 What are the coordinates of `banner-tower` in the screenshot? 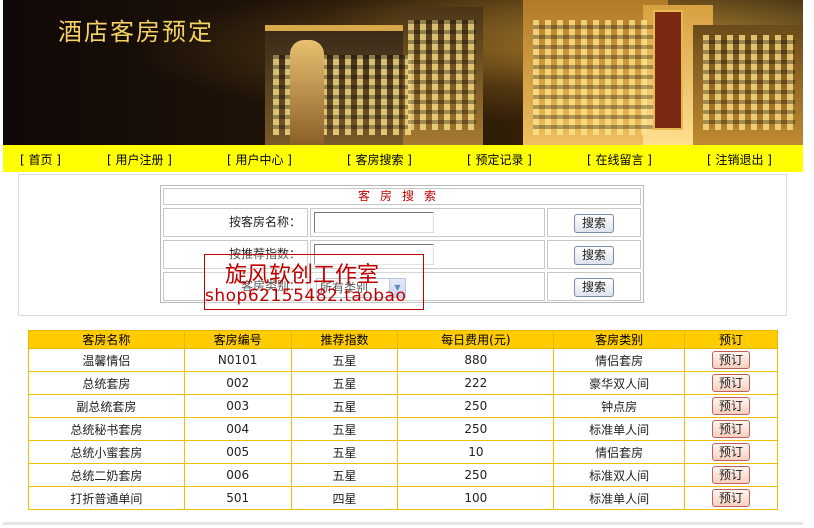 It's located at (307, 92).